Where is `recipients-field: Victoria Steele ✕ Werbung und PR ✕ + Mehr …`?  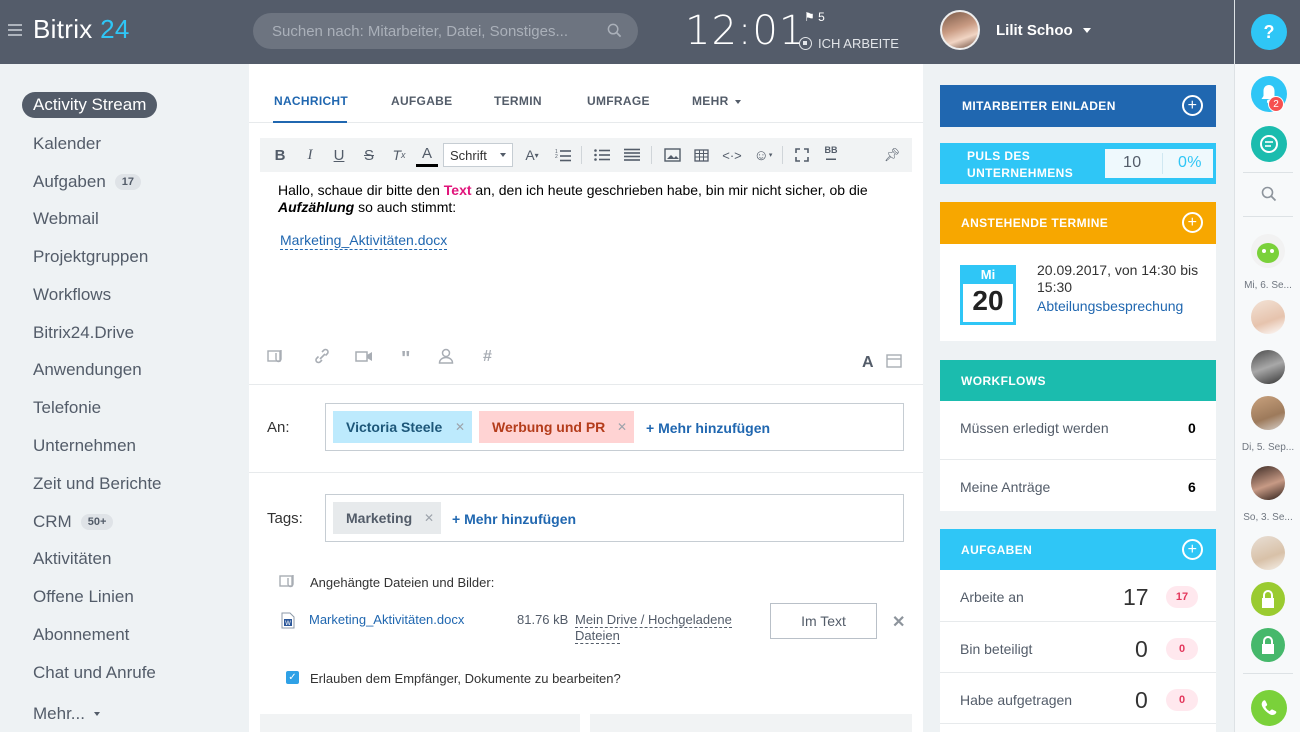 recipients-field: Victoria Steele ✕ Werbung und PR ✕ + Mehr … is located at coordinates (614, 427).